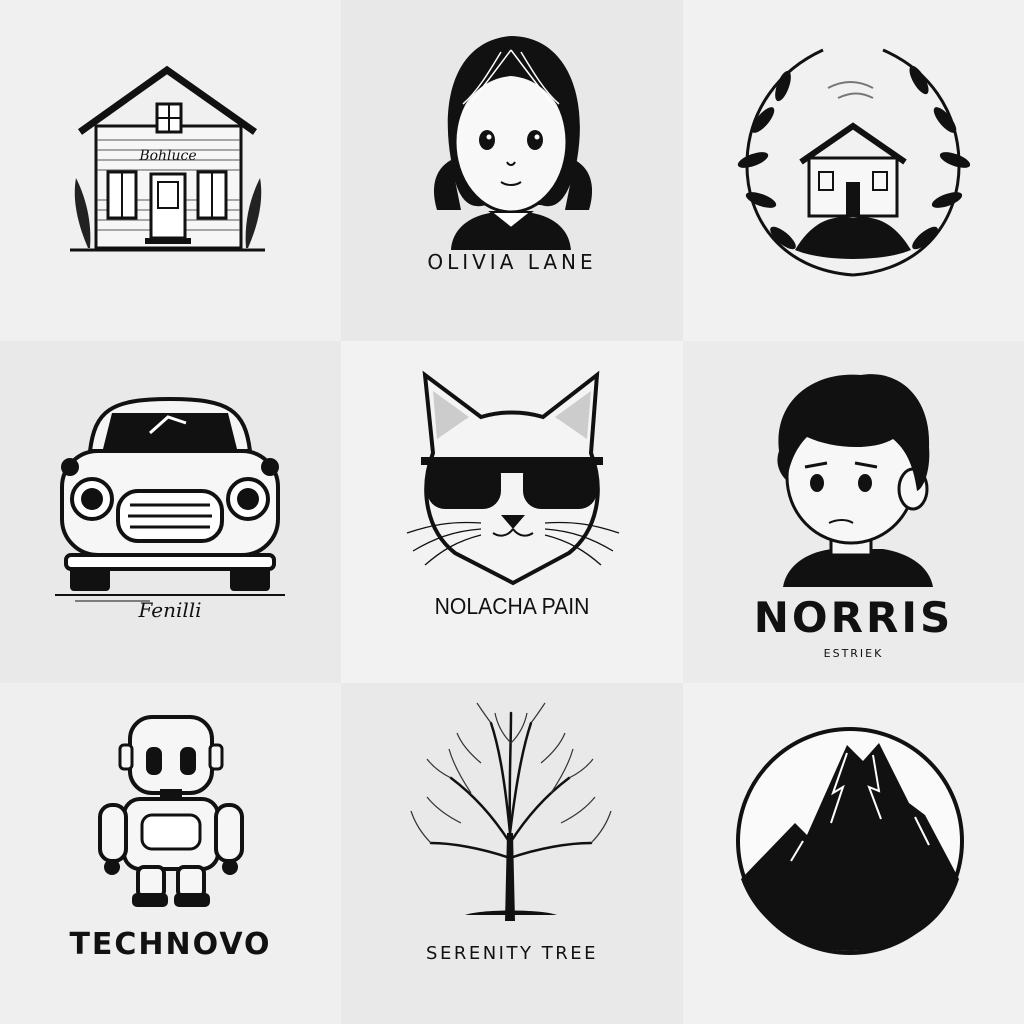 This screenshot has width=1024, height=1024. What do you see at coordinates (854, 162) in the screenshot?
I see `house-wreath-icon` at bounding box center [854, 162].